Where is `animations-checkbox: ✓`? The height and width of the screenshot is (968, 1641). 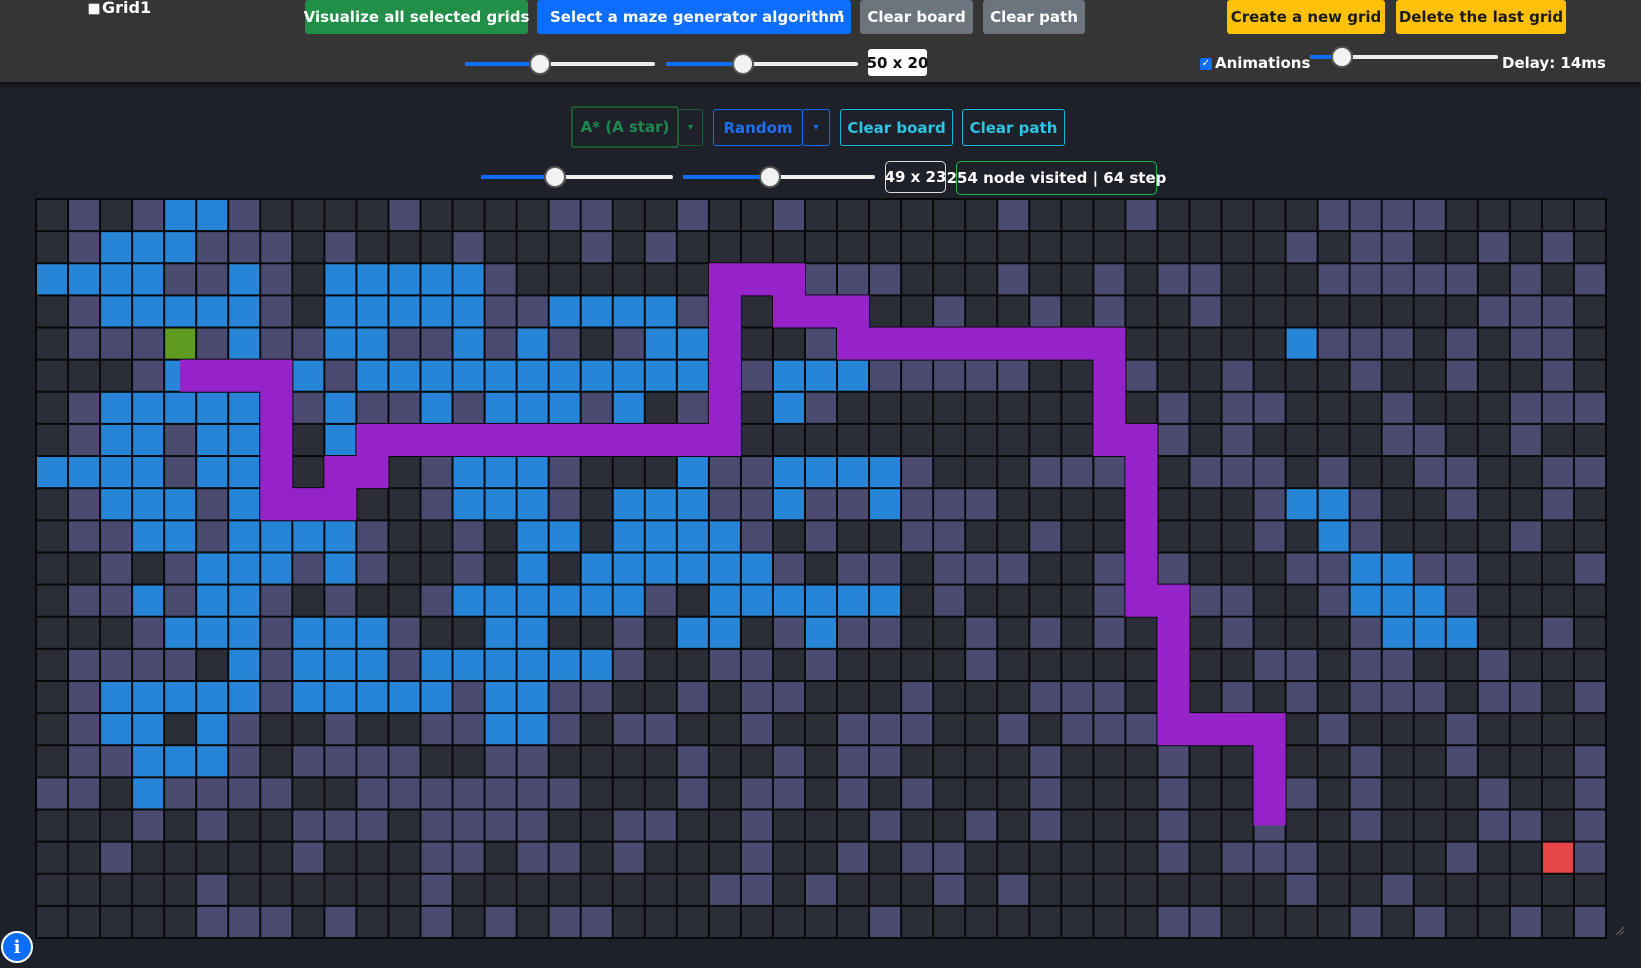 animations-checkbox: ✓ is located at coordinates (1206, 64).